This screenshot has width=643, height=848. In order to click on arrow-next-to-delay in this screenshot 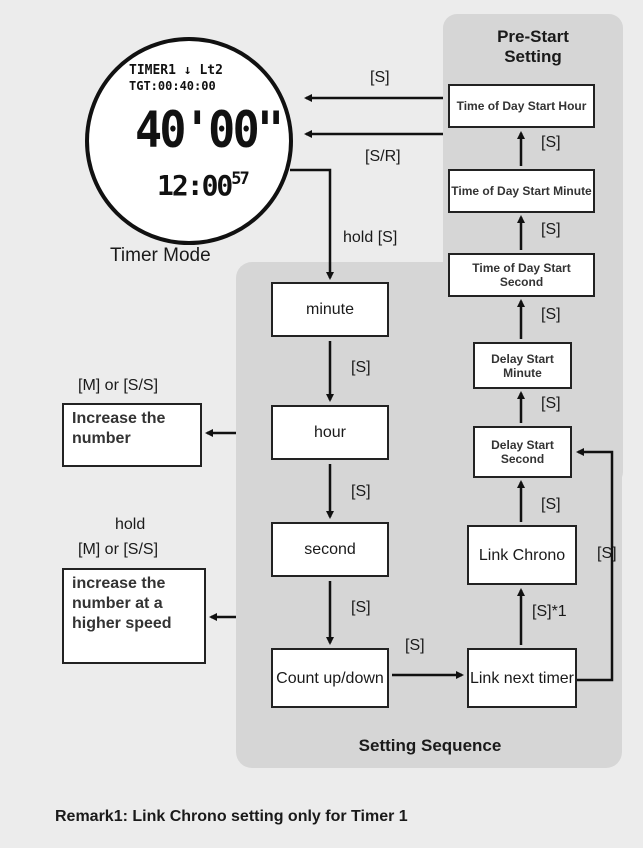, I will do `click(595, 565)`.